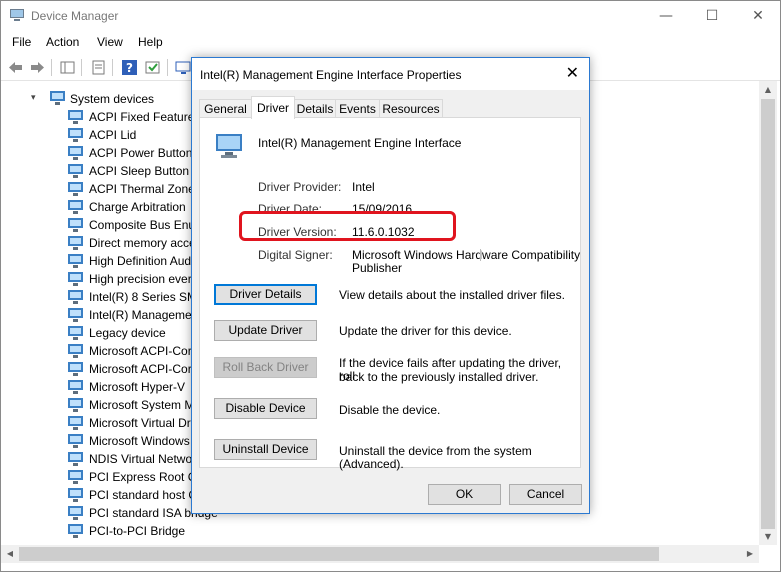 This screenshot has height=572, width=781. What do you see at coordinates (140, 423) in the screenshot?
I see `tree-item-label: Microsoft Virtual Dr` at bounding box center [140, 423].